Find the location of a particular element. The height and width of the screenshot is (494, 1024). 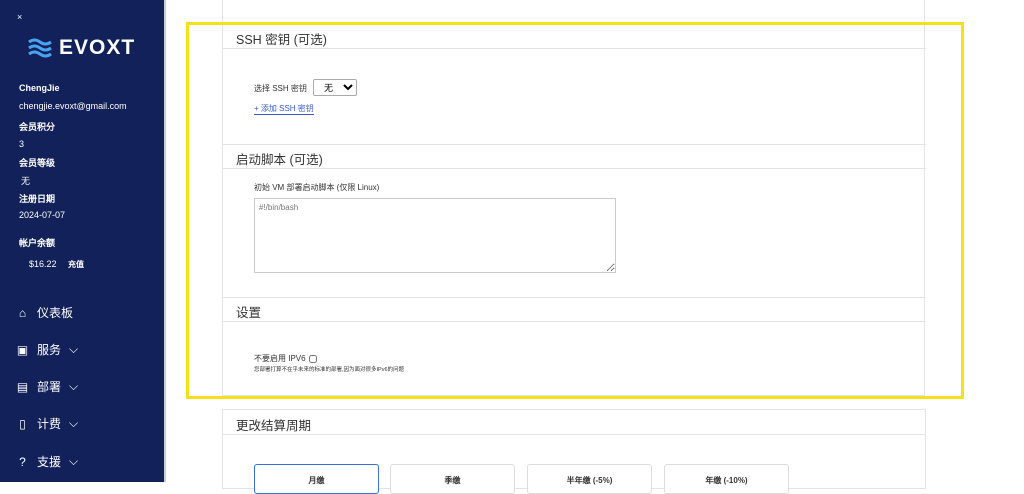

add-ssh-key-link: + 添加 SSH 密钥 is located at coordinates (284, 109).